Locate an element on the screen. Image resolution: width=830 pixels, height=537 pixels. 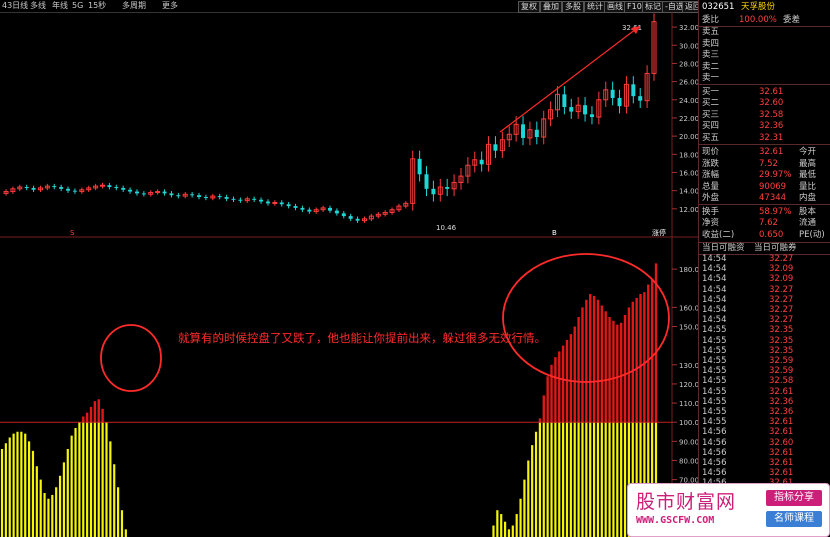
panel-label-2: 量比 is located at coordinates (808, 186).